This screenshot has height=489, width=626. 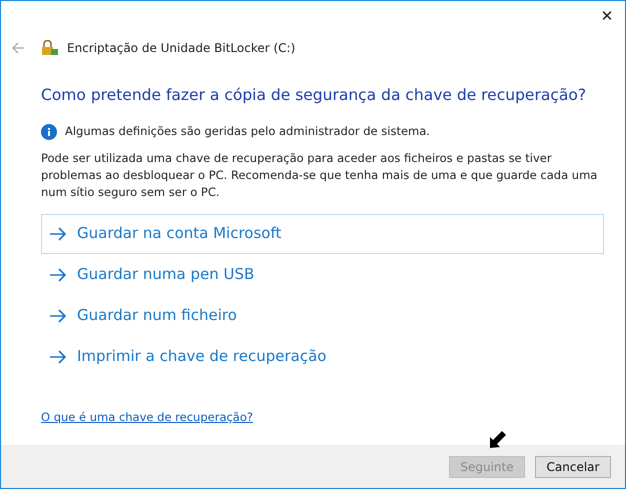 I want to click on option-link: Guardar na conta Microsoft, so click(x=322, y=234).